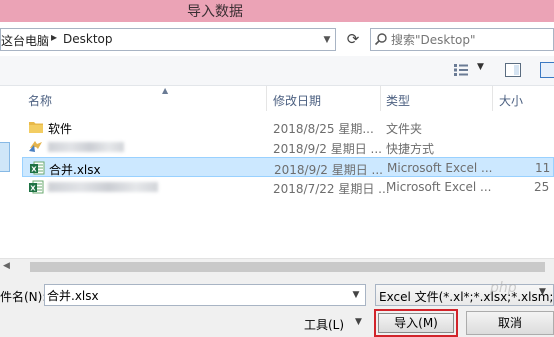  I want to click on column-type: 类型, so click(398, 100).